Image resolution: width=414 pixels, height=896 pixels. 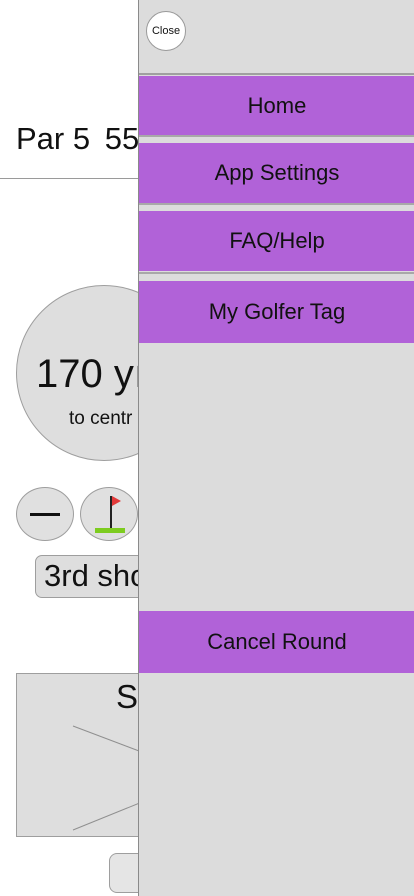 I want to click on distance-subtitle: to centr, so click(x=101, y=418).